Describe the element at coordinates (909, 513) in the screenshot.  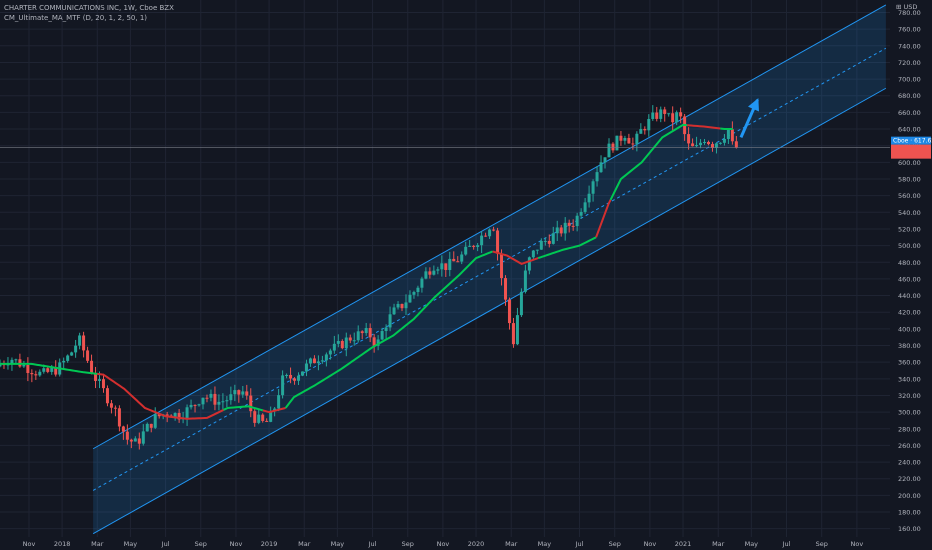
I see `price-tick-label: 180.00` at that location.